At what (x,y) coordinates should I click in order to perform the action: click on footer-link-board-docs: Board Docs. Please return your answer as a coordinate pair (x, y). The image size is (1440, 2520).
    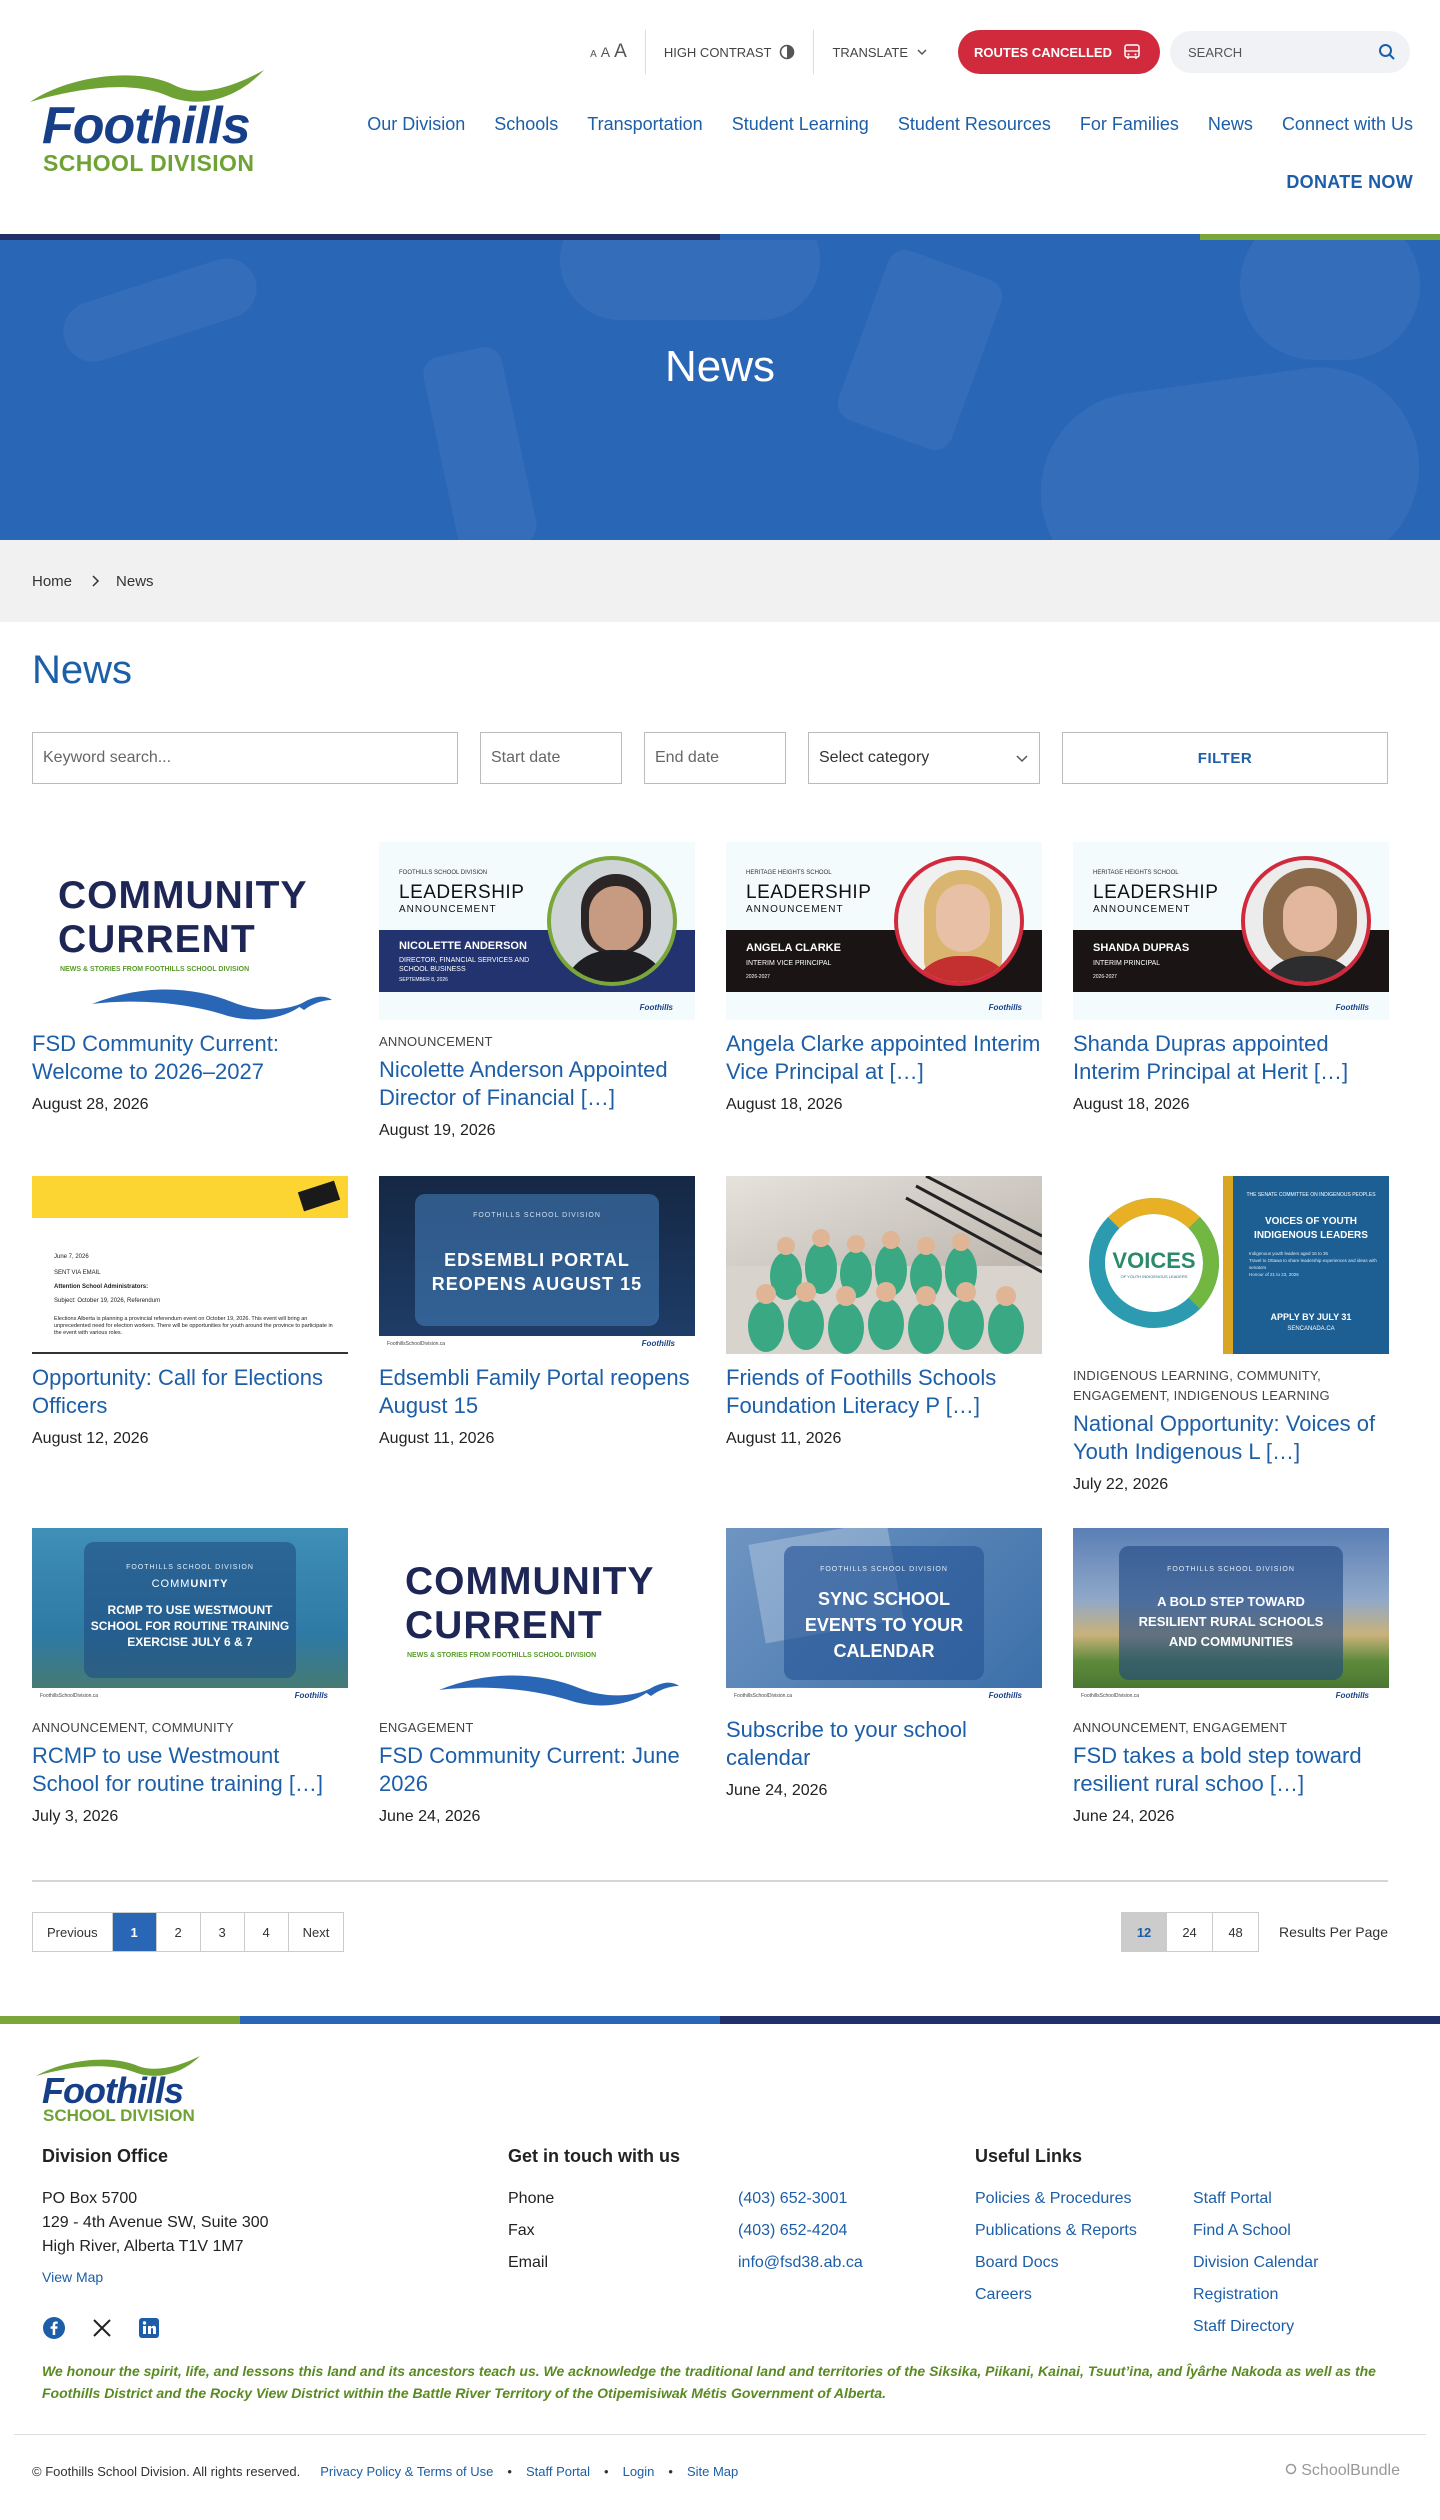
    Looking at the image, I should click on (1084, 2263).